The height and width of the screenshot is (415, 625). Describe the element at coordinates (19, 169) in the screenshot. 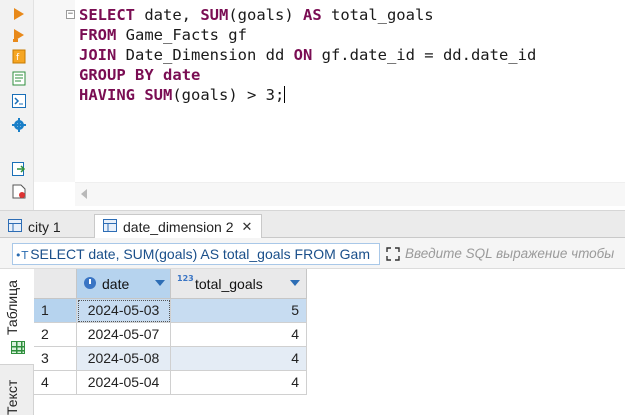

I see `export-icon` at that location.